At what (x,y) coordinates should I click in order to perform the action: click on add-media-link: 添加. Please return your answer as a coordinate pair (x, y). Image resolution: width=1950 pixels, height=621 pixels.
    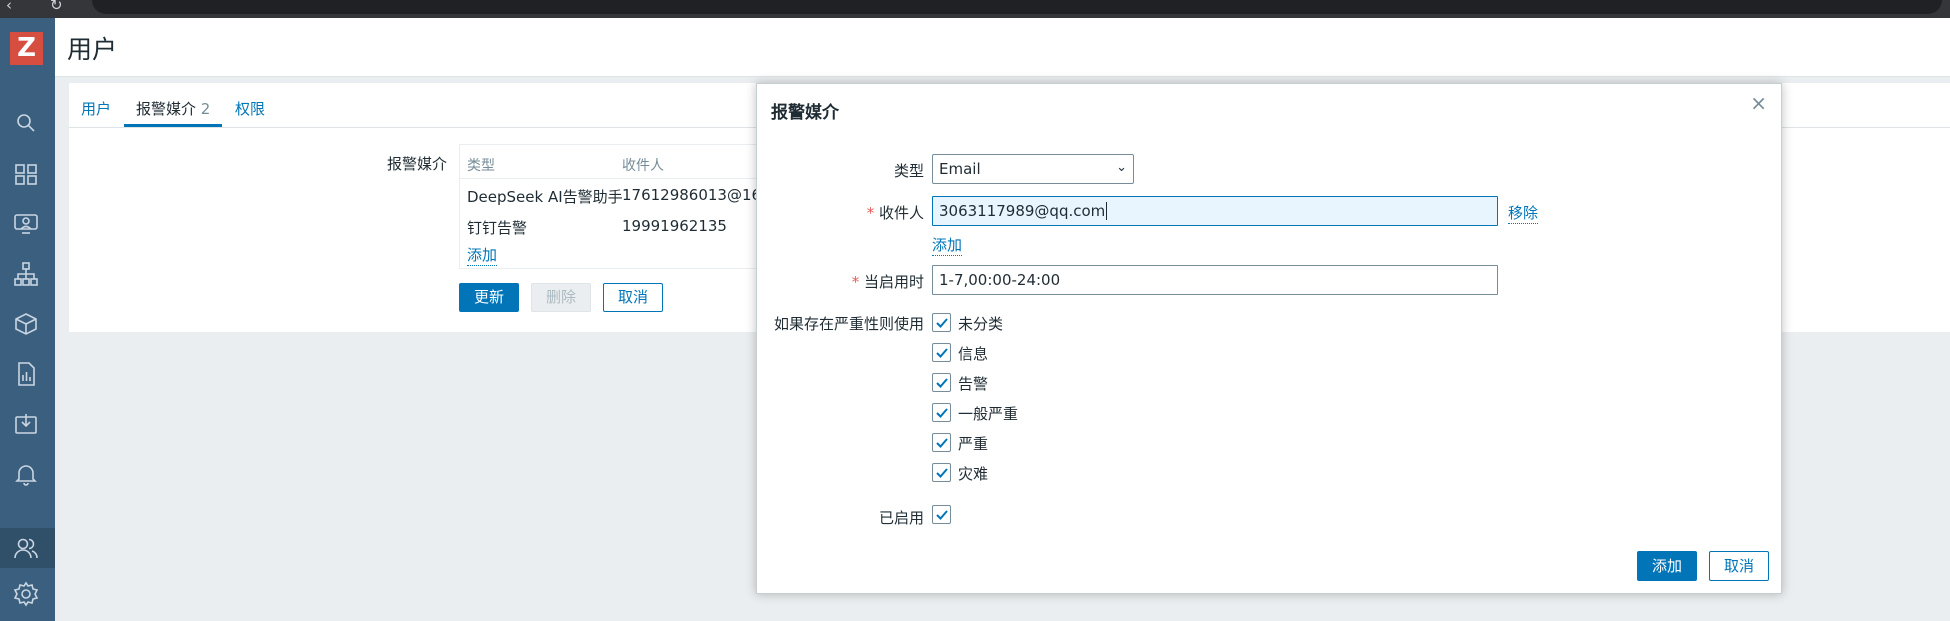
    Looking at the image, I should click on (482, 255).